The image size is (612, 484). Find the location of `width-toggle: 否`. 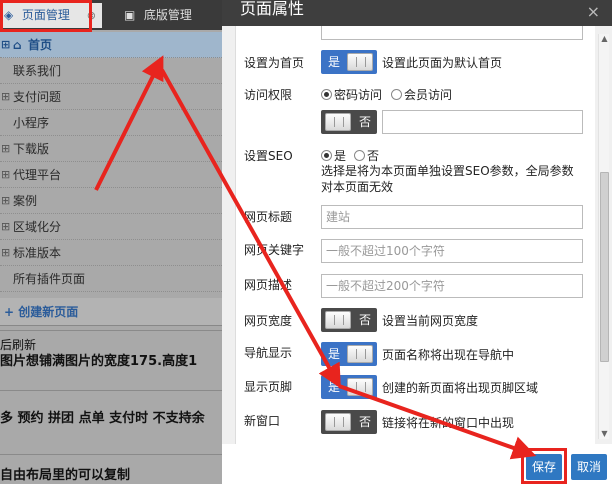

width-toggle: 否 is located at coordinates (349, 320).